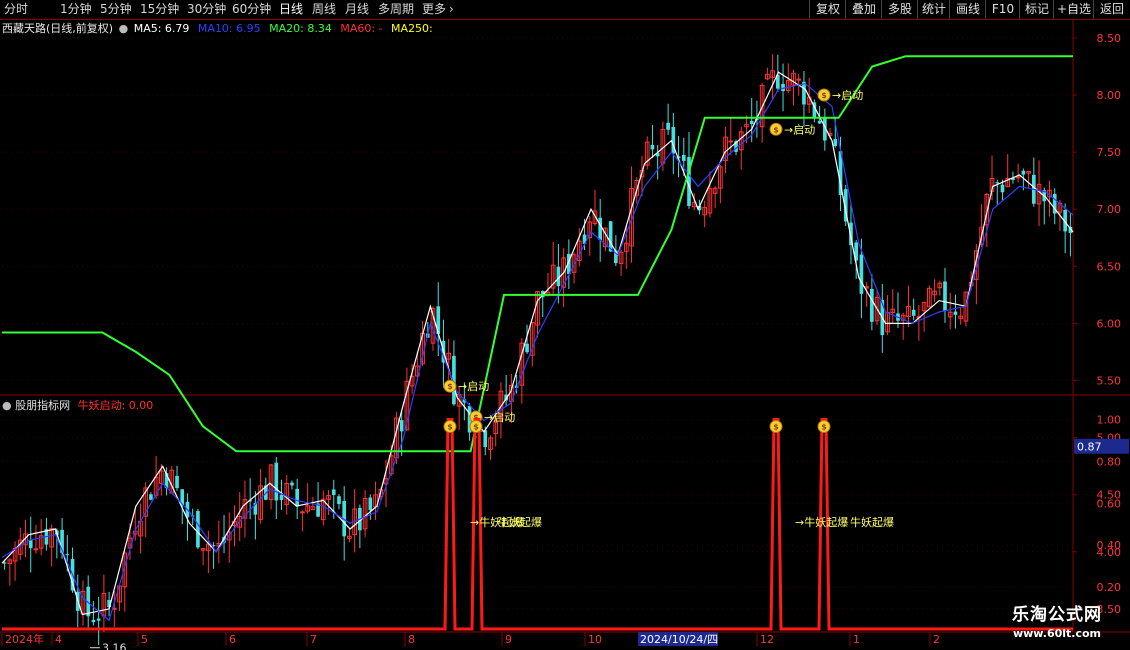  Describe the element at coordinates (7, 405) in the screenshot. I see `indicator-collapse-icon: ●` at that location.